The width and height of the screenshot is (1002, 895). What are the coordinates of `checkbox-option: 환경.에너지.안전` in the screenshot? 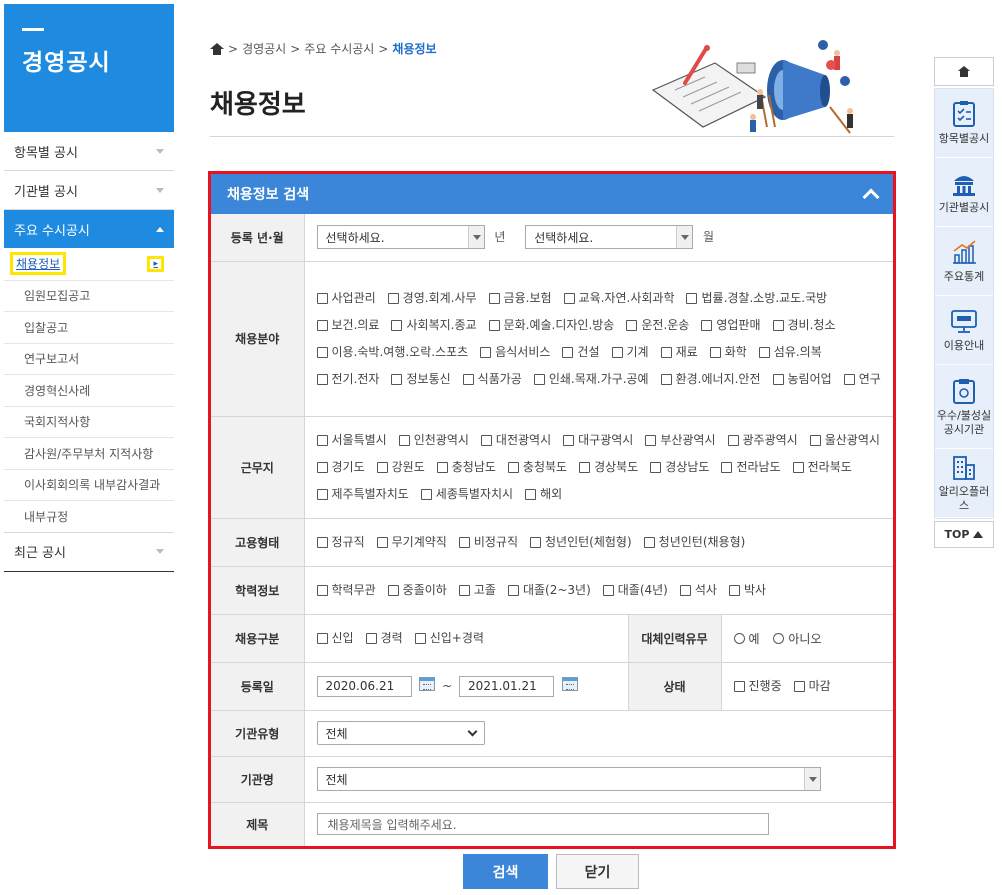 It's located at (710, 379).